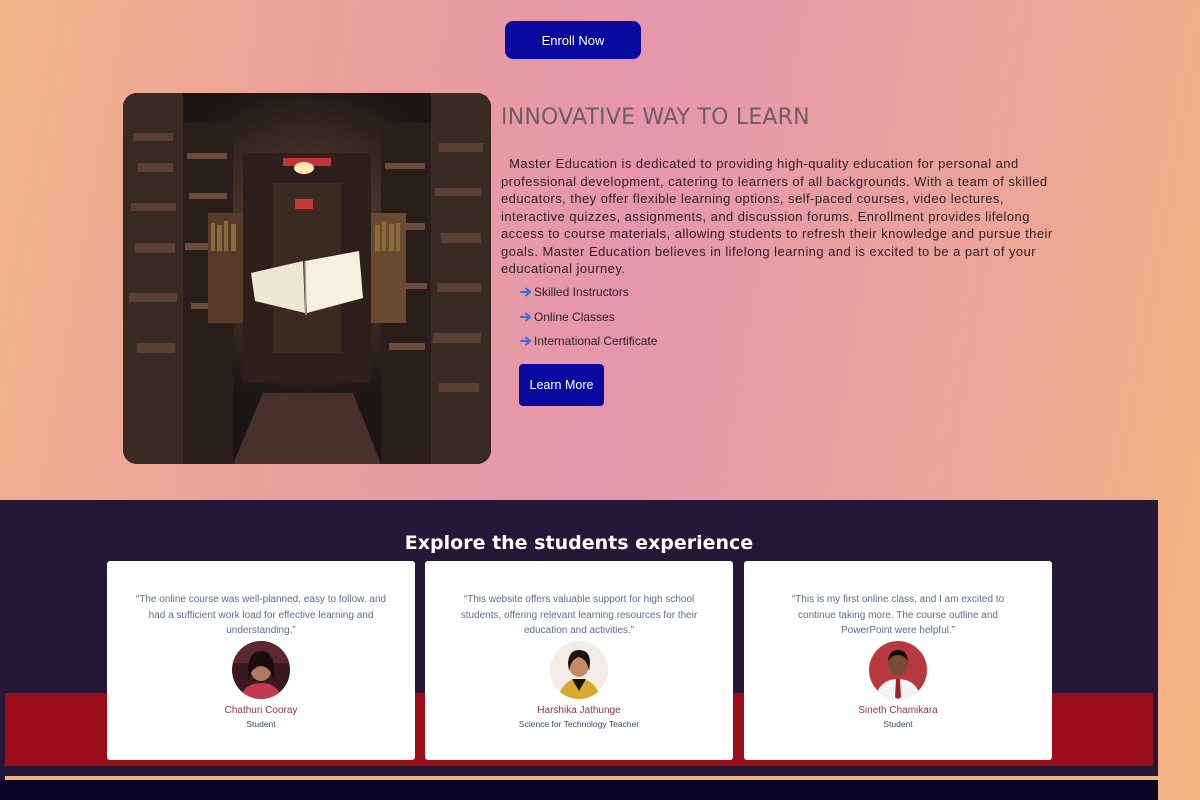 This screenshot has width=1200, height=800. What do you see at coordinates (574, 316) in the screenshot?
I see `feature-label: Online Classes` at bounding box center [574, 316].